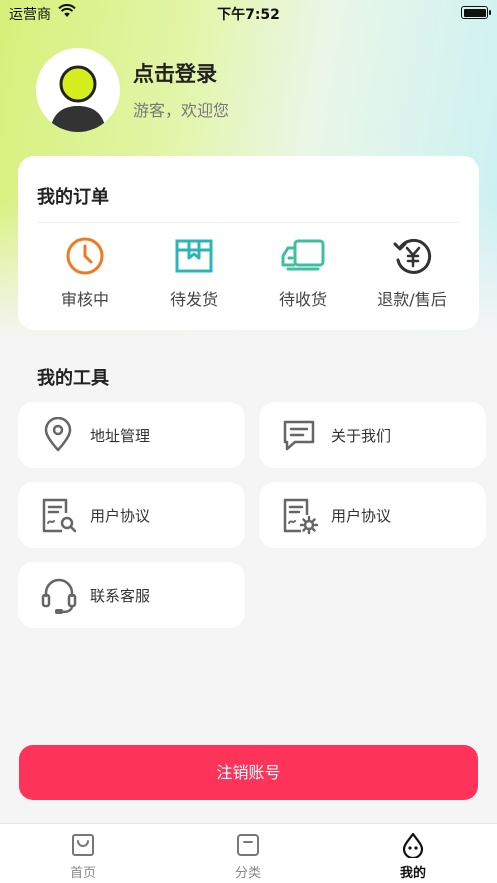 The height and width of the screenshot is (883, 497). Describe the element at coordinates (302, 299) in the screenshot. I see `order-status-label: 待收货` at that location.